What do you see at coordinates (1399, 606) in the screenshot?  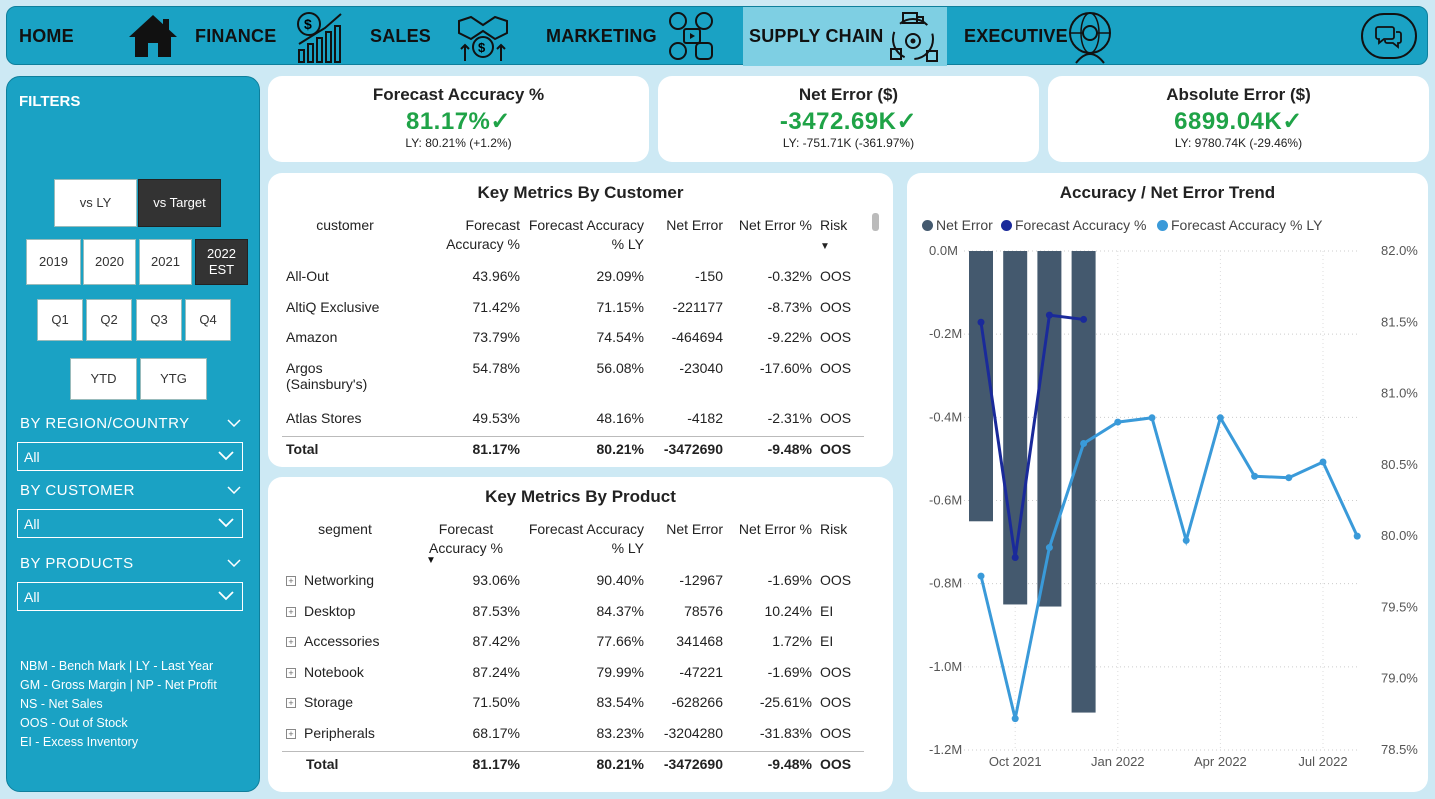 I see `y2-axis-tick-label: 79.5%` at bounding box center [1399, 606].